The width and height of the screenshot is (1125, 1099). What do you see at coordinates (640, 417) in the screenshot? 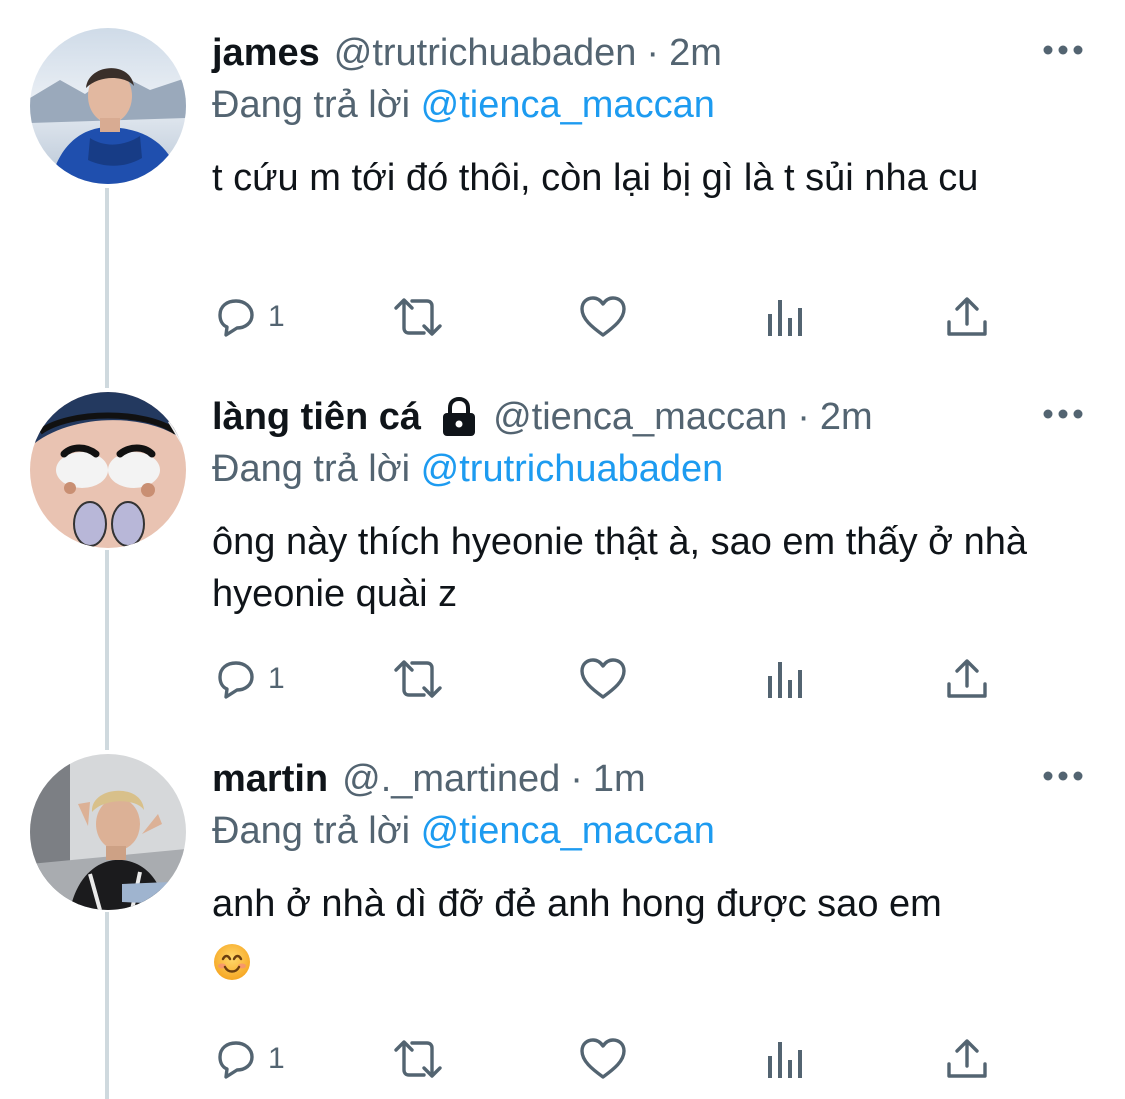
I see `user-handle: @tienca_maccan` at bounding box center [640, 417].